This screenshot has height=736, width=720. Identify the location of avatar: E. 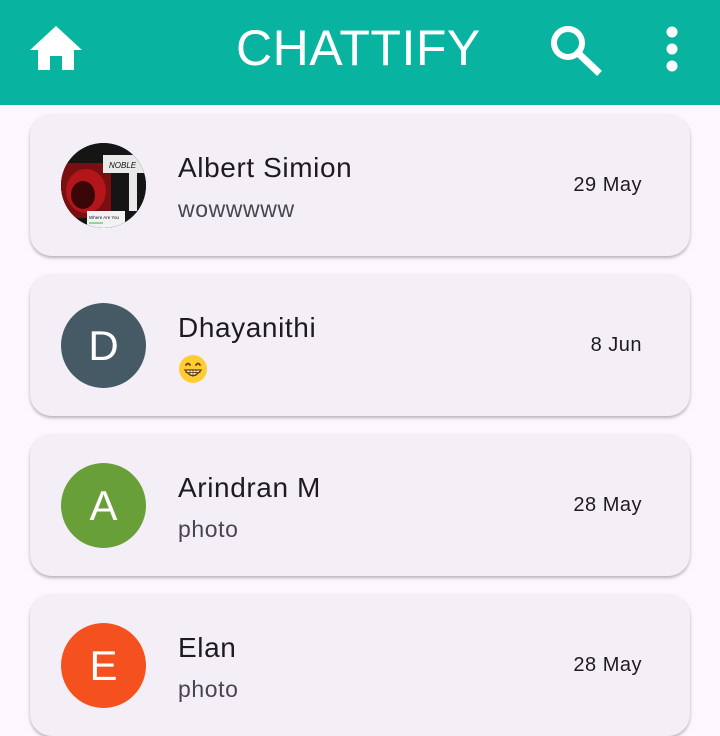
(103, 665).